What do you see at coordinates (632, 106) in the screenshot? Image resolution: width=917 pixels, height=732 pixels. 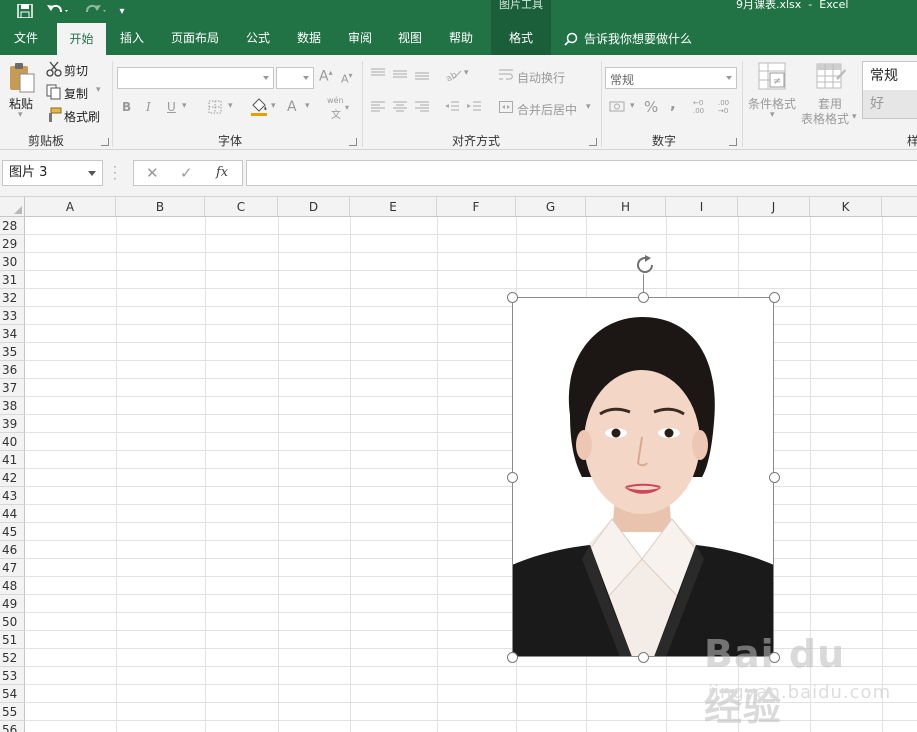 I see `accounting-dropdown-icon: ▾` at bounding box center [632, 106].